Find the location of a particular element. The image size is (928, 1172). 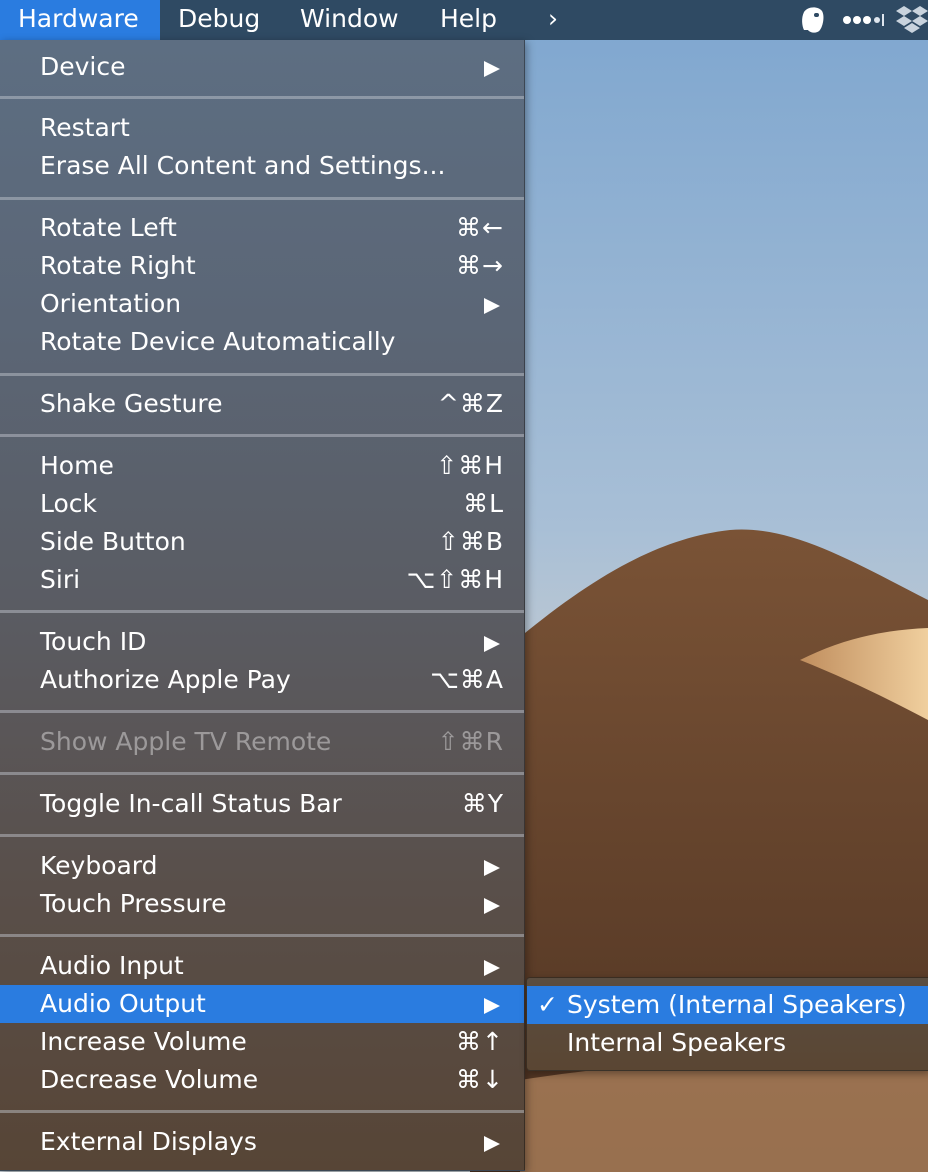

submenu-item-internal-speakers: Internal Speakers is located at coordinates (727, 1043).